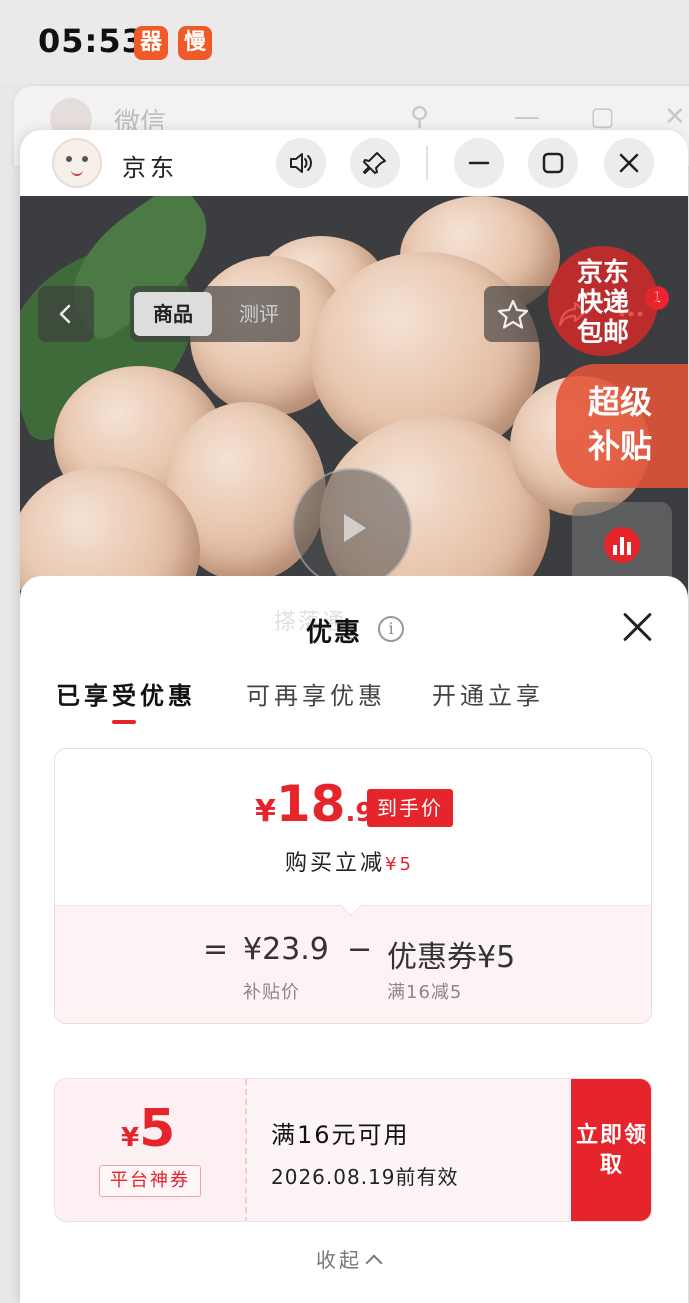 The image size is (689, 1303). What do you see at coordinates (334, 633) in the screenshot?
I see `sheet-title: 优惠` at bounding box center [334, 633].